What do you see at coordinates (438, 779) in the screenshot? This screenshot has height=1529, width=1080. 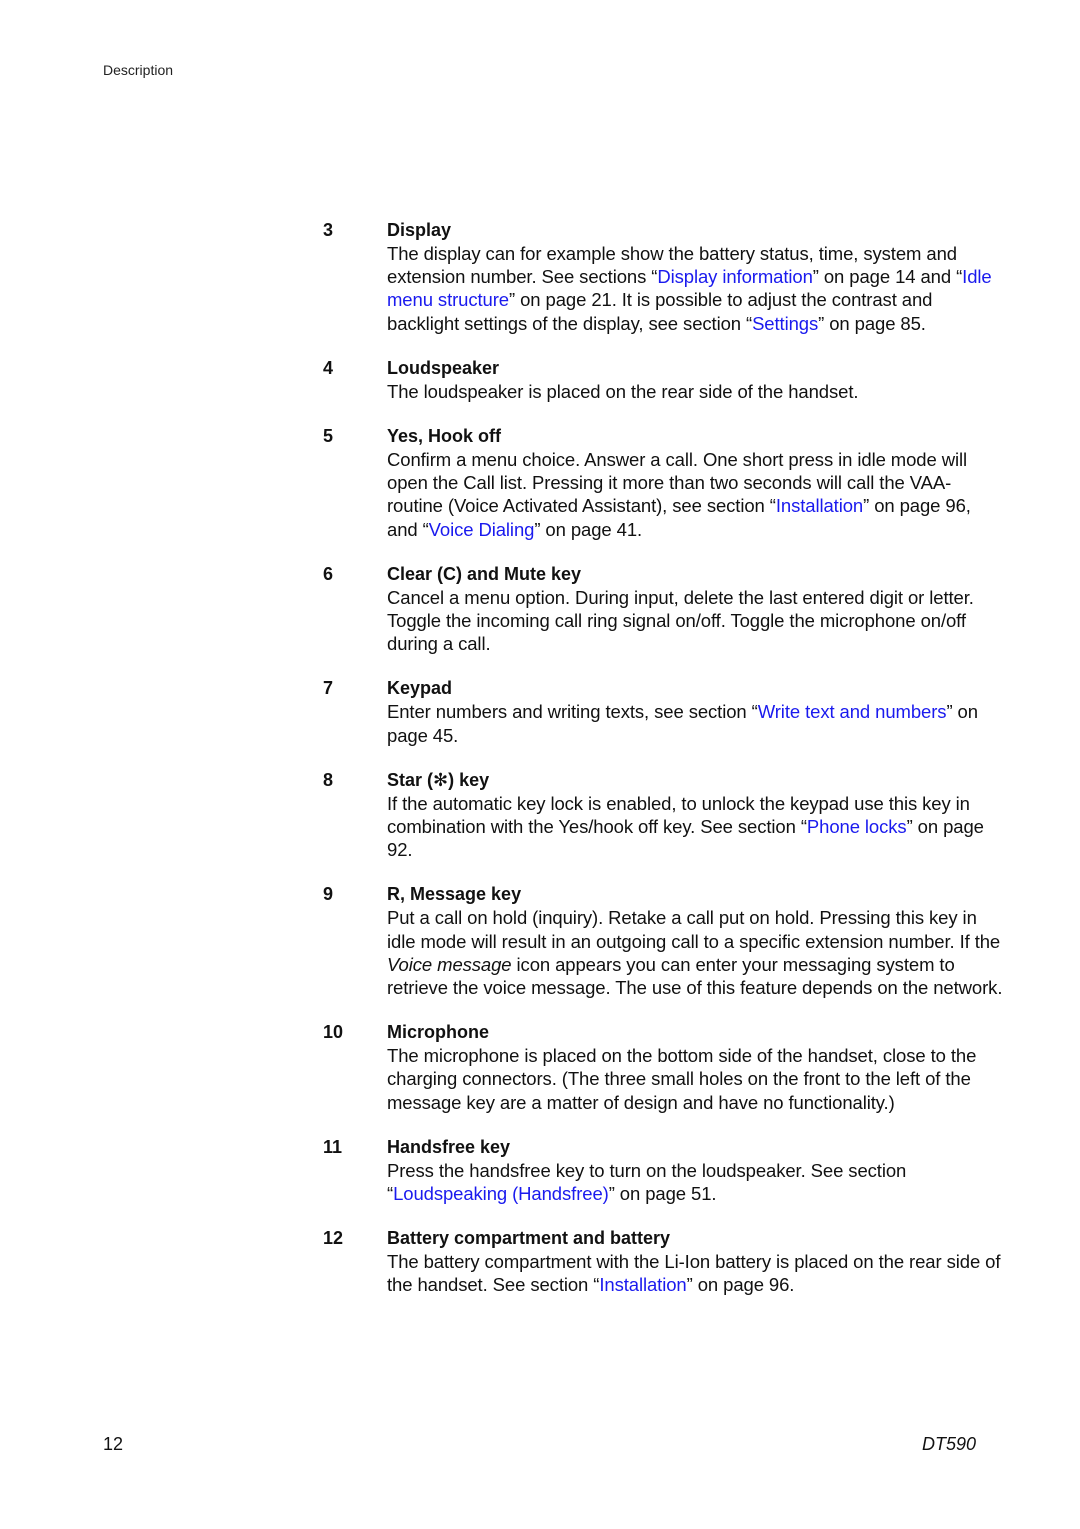 I see `item-title: Star (✻) key` at bounding box center [438, 779].